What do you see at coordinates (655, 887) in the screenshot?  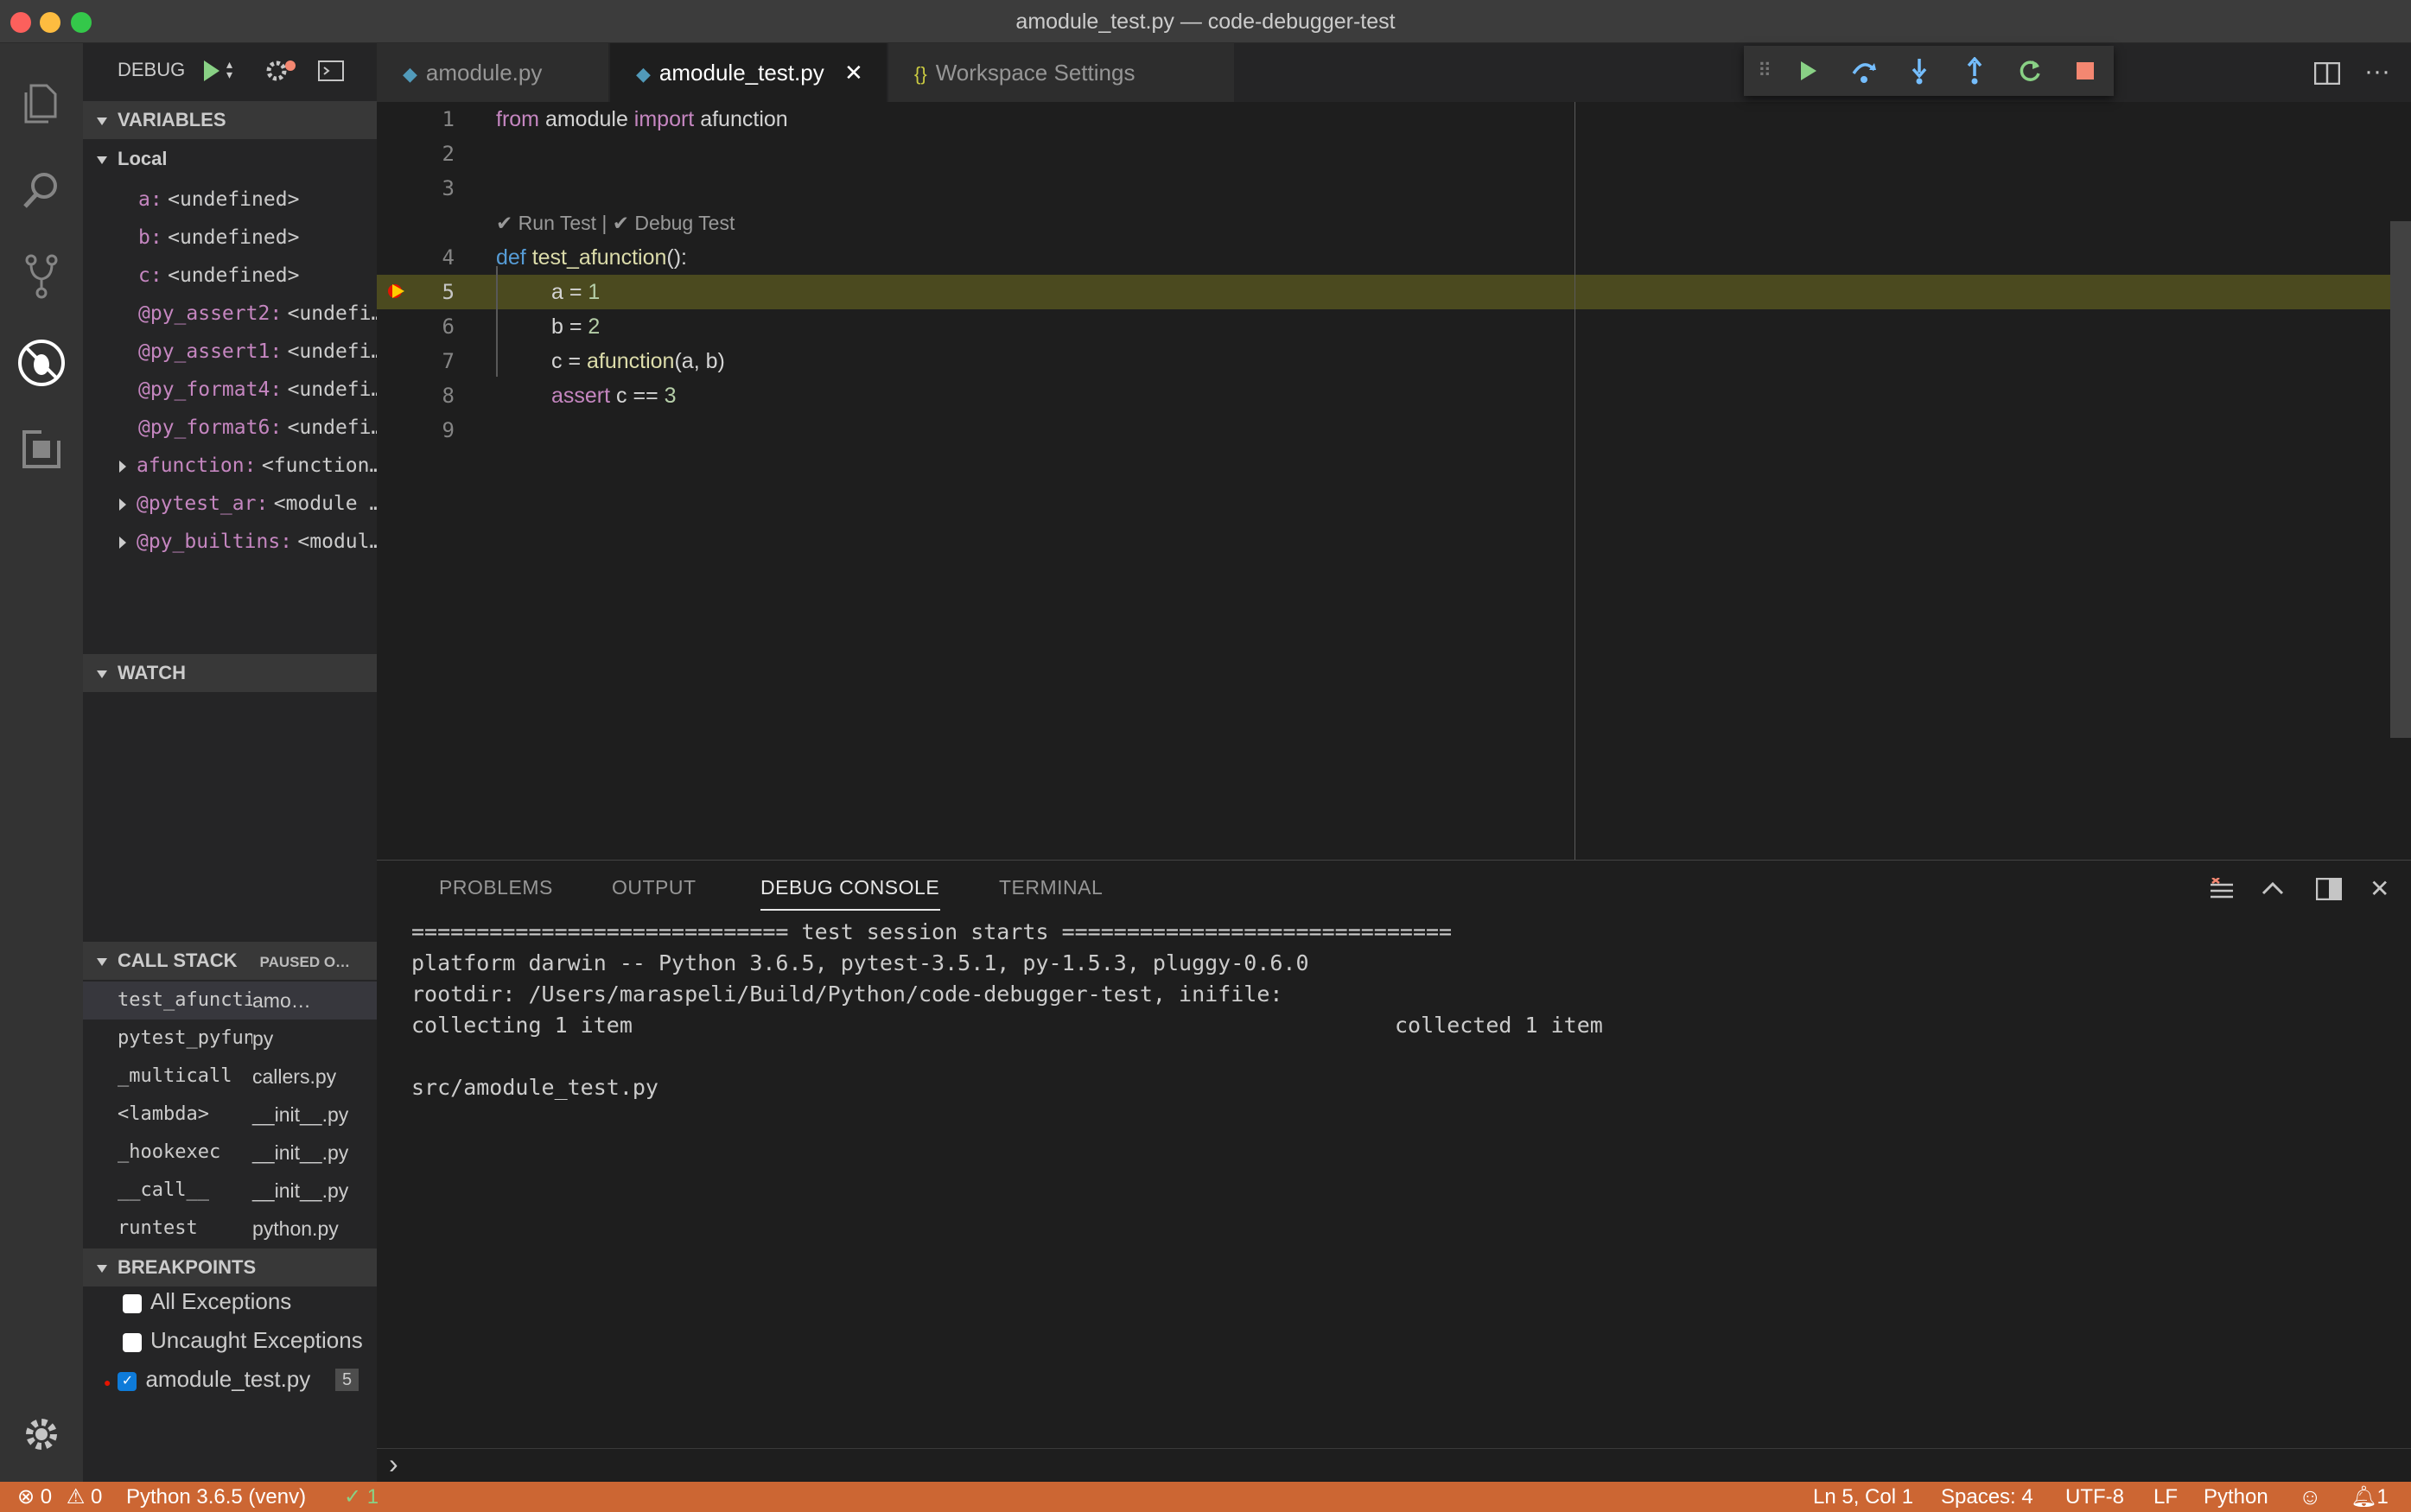 I see `tab-output: OUTPUT` at bounding box center [655, 887].